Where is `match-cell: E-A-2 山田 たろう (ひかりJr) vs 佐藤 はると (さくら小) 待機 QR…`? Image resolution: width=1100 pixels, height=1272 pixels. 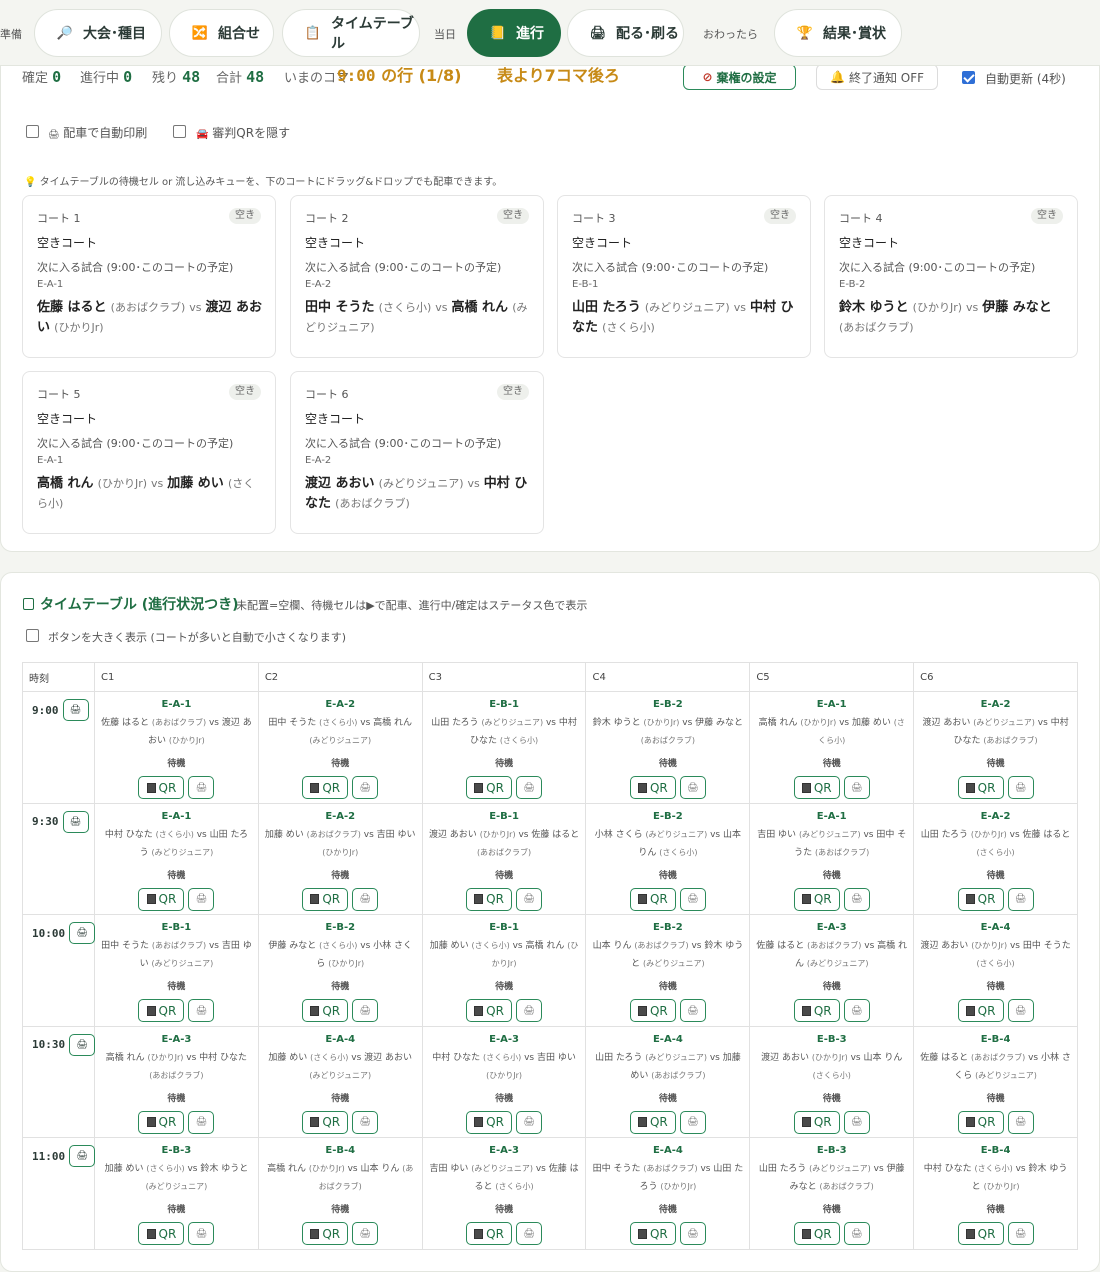
match-cell: E-A-2 山田 たろう (ひかりJr) vs 佐藤 はると (さくら小) 待機 QR… is located at coordinates (995, 859).